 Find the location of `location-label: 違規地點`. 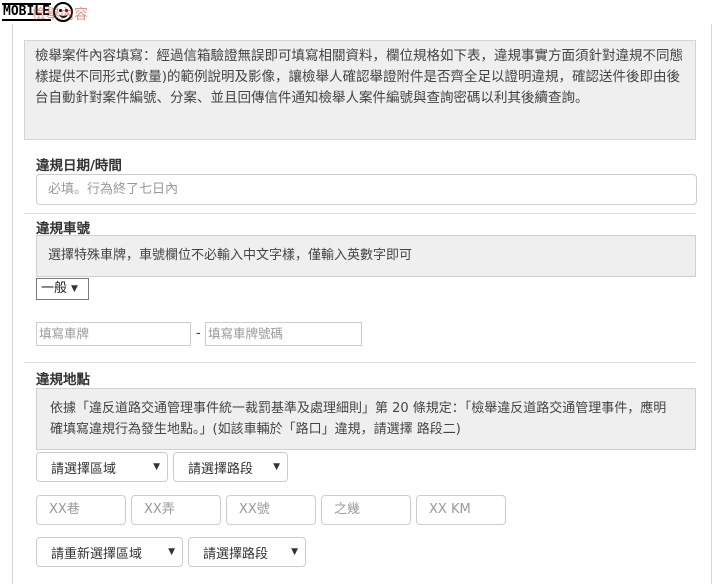

location-label: 違規地點 is located at coordinates (63, 380).